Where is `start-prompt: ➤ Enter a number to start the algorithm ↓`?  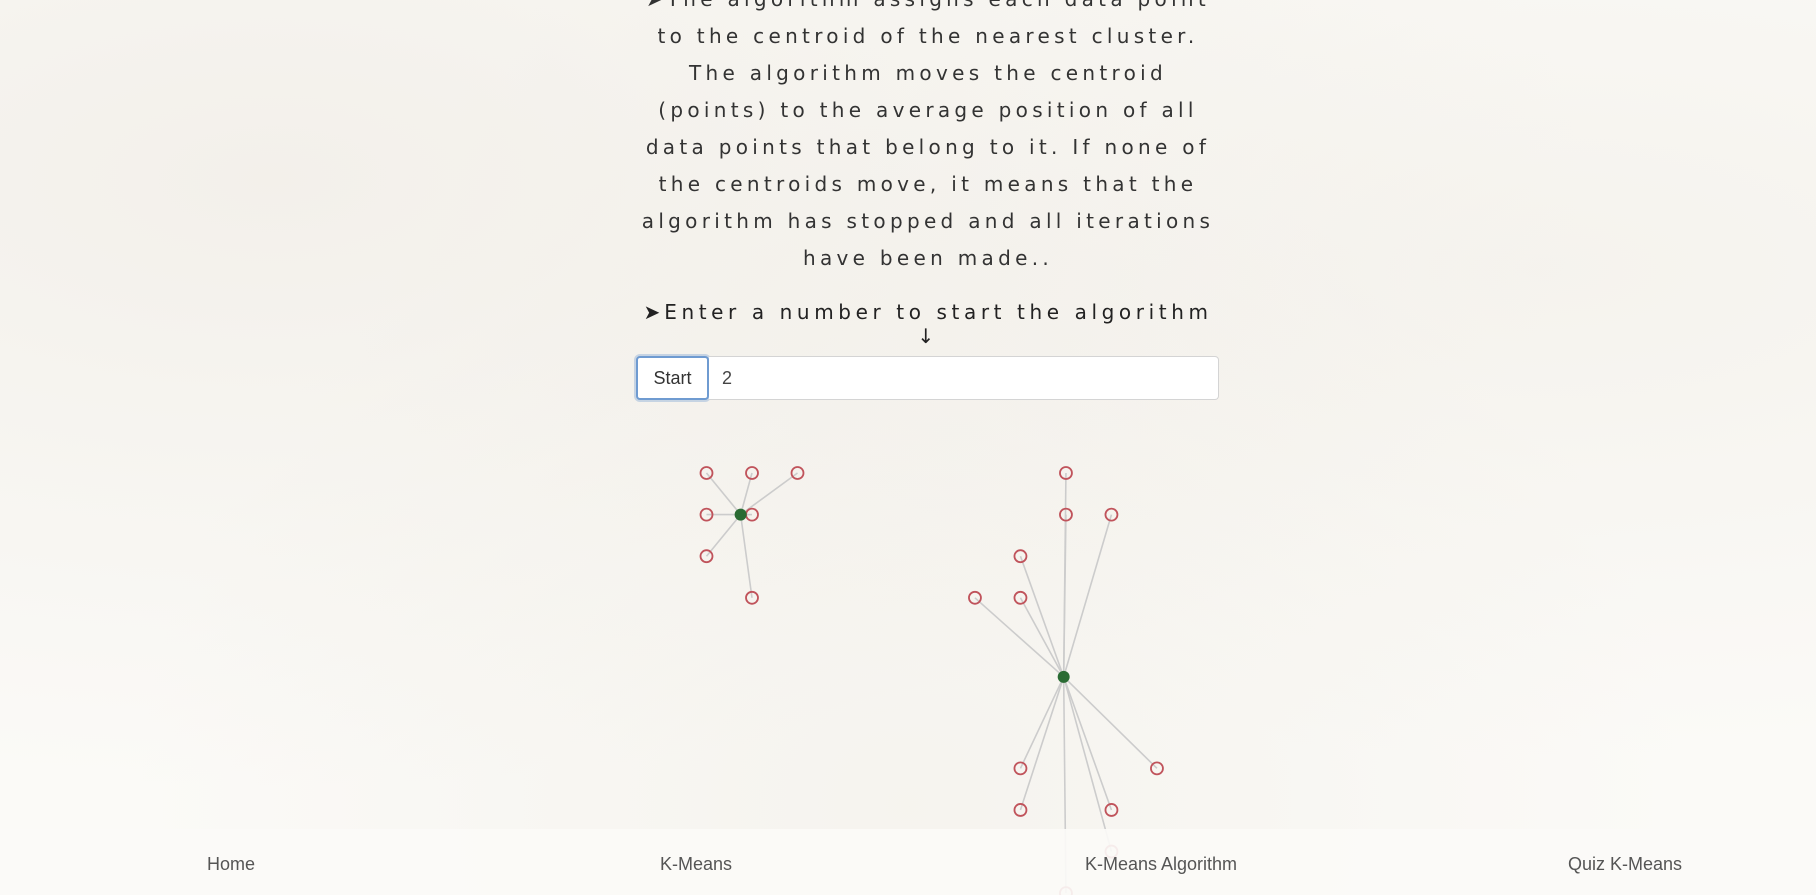
start-prompt: ➤ Enter a number to start the algorithm ↓ is located at coordinates (928, 324).